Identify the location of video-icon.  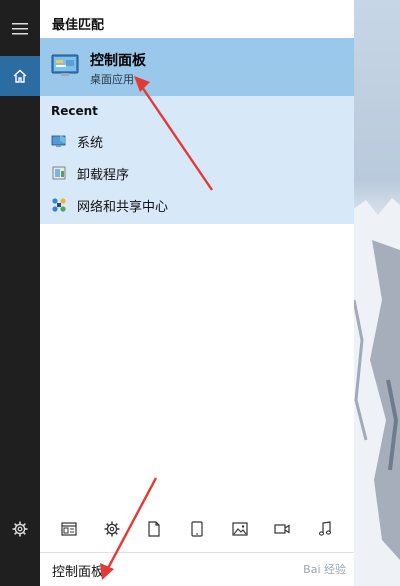
(282, 529).